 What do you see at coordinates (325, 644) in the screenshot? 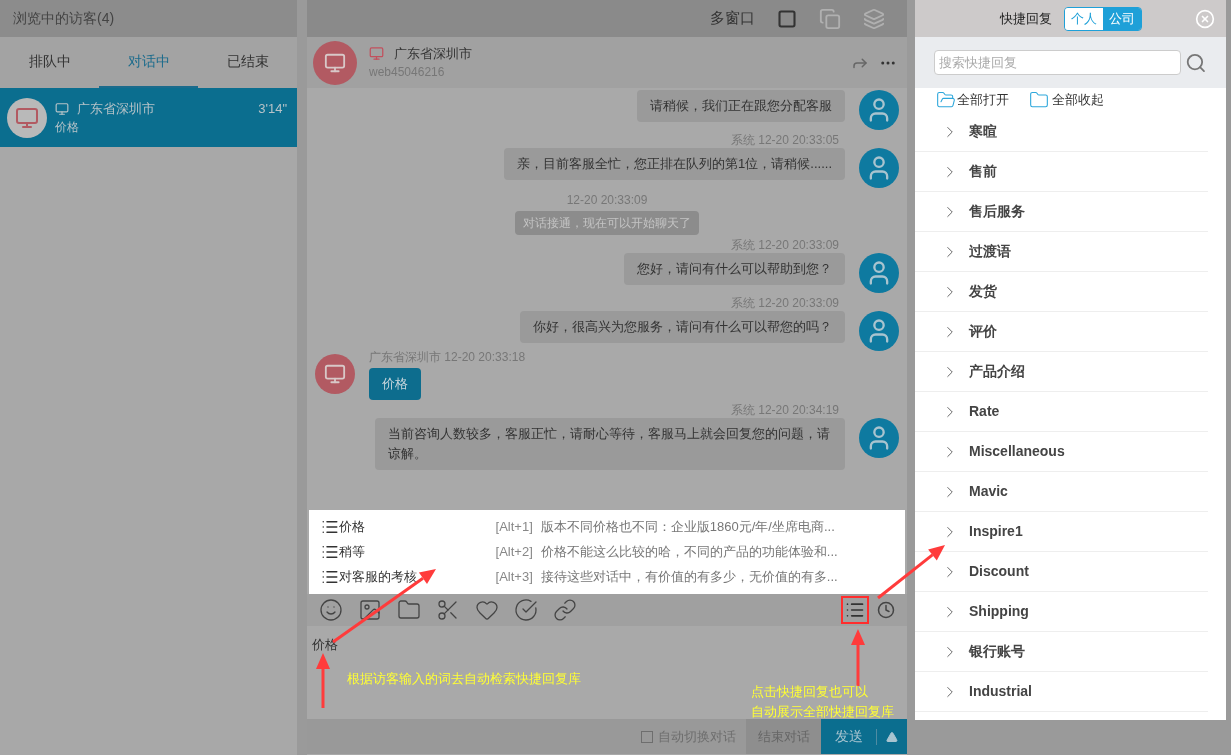
I see `message-input: 价格` at bounding box center [325, 644].